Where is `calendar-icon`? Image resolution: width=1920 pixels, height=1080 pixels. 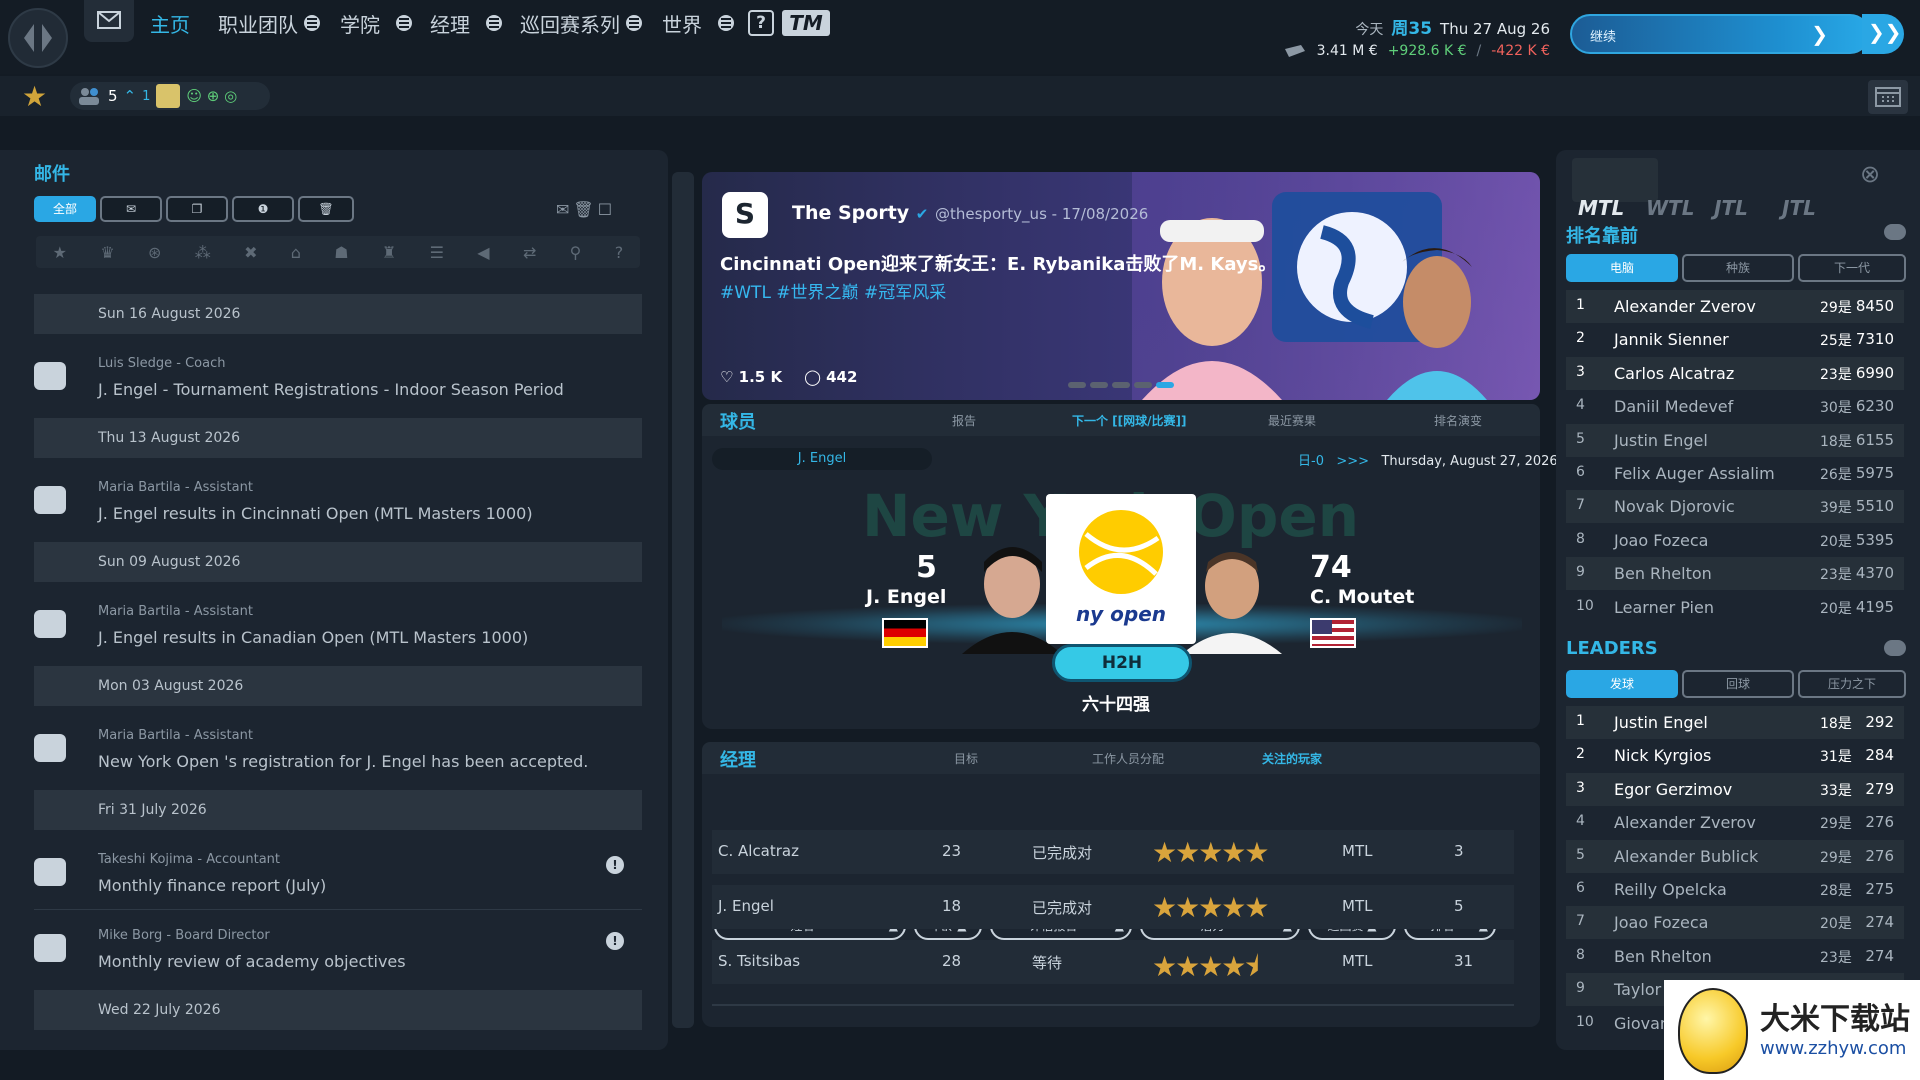 calendar-icon is located at coordinates (1888, 97).